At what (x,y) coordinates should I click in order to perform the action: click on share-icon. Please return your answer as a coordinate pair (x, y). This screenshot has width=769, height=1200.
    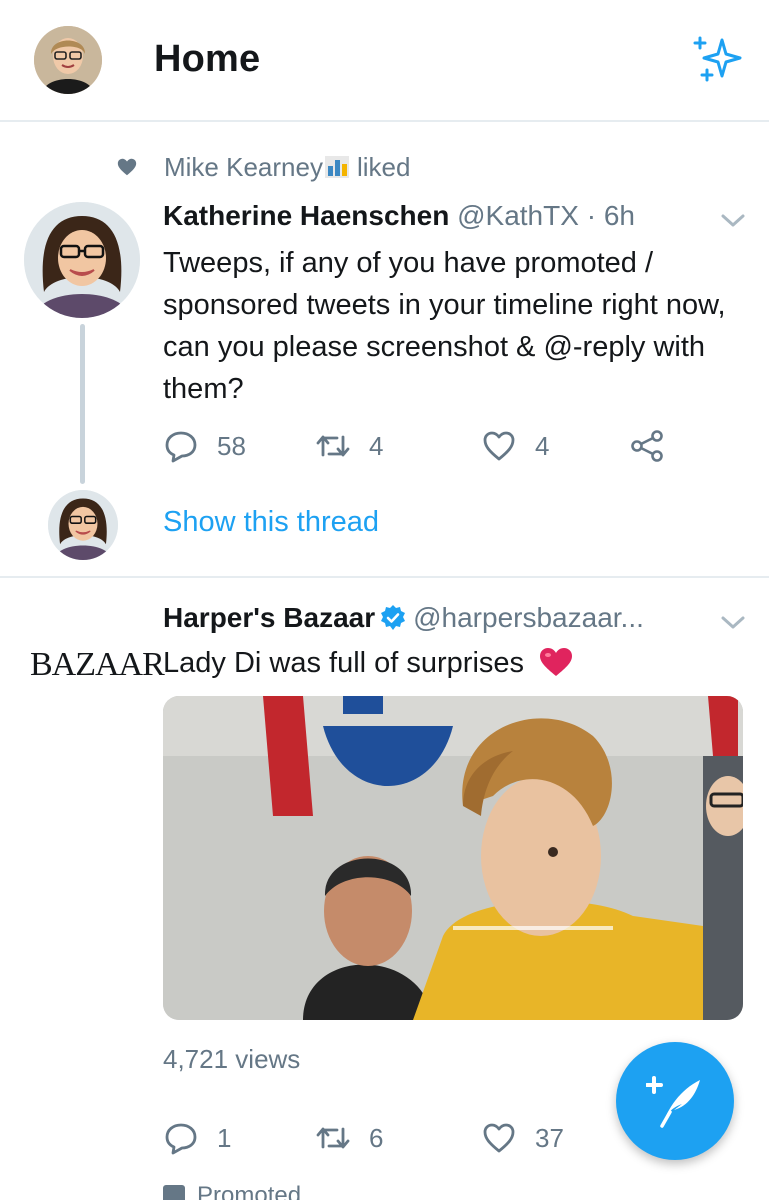
    Looking at the image, I should click on (647, 446).